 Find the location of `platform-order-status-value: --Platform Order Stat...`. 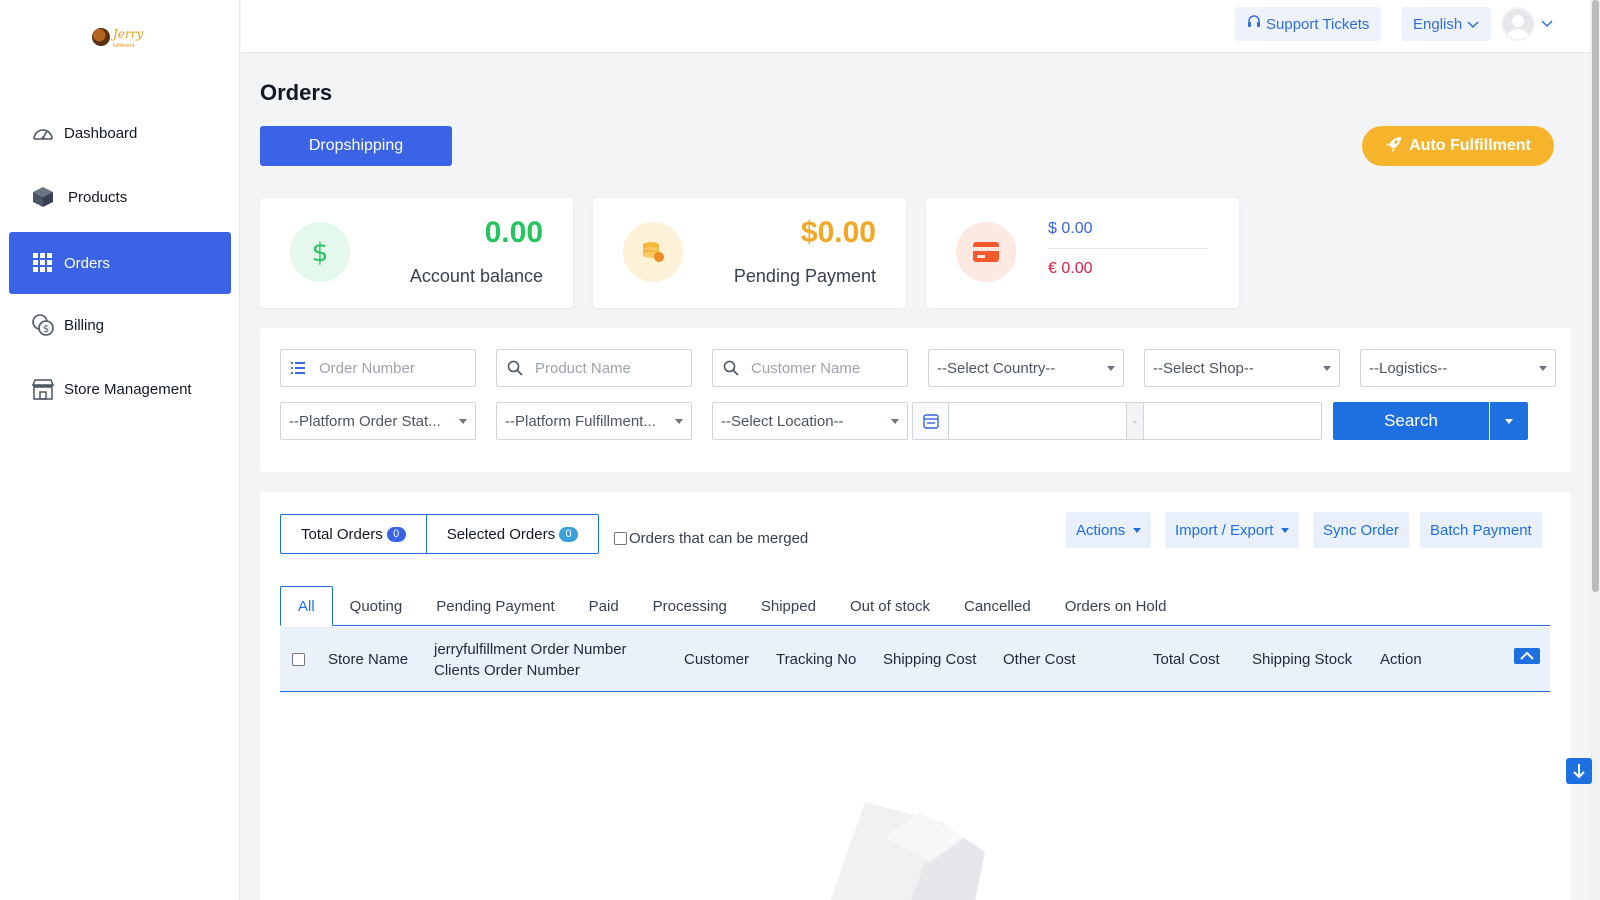

platform-order-status-value: --Platform Order Stat... is located at coordinates (365, 421).